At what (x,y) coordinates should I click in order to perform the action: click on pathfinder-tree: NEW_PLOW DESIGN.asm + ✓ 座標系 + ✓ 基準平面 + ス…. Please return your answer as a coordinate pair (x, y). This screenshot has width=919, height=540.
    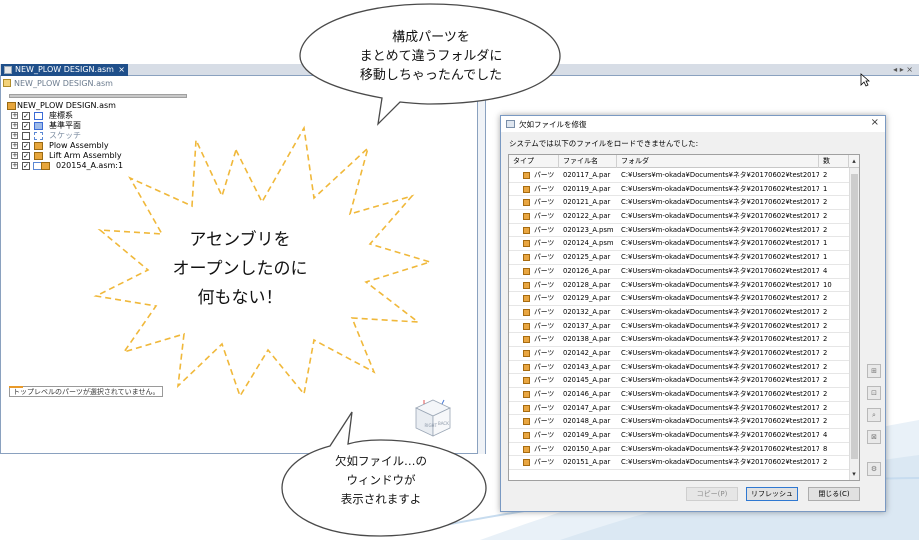
    Looking at the image, I should click on (155, 136).